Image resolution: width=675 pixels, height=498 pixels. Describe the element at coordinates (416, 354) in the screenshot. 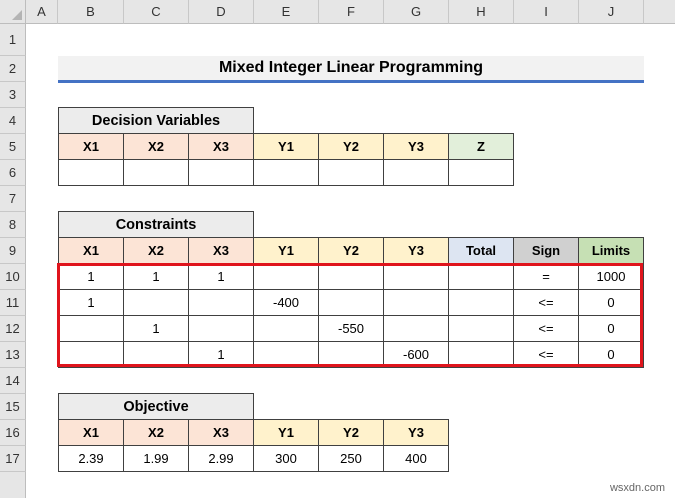

I see `constraint-cell: -600` at that location.